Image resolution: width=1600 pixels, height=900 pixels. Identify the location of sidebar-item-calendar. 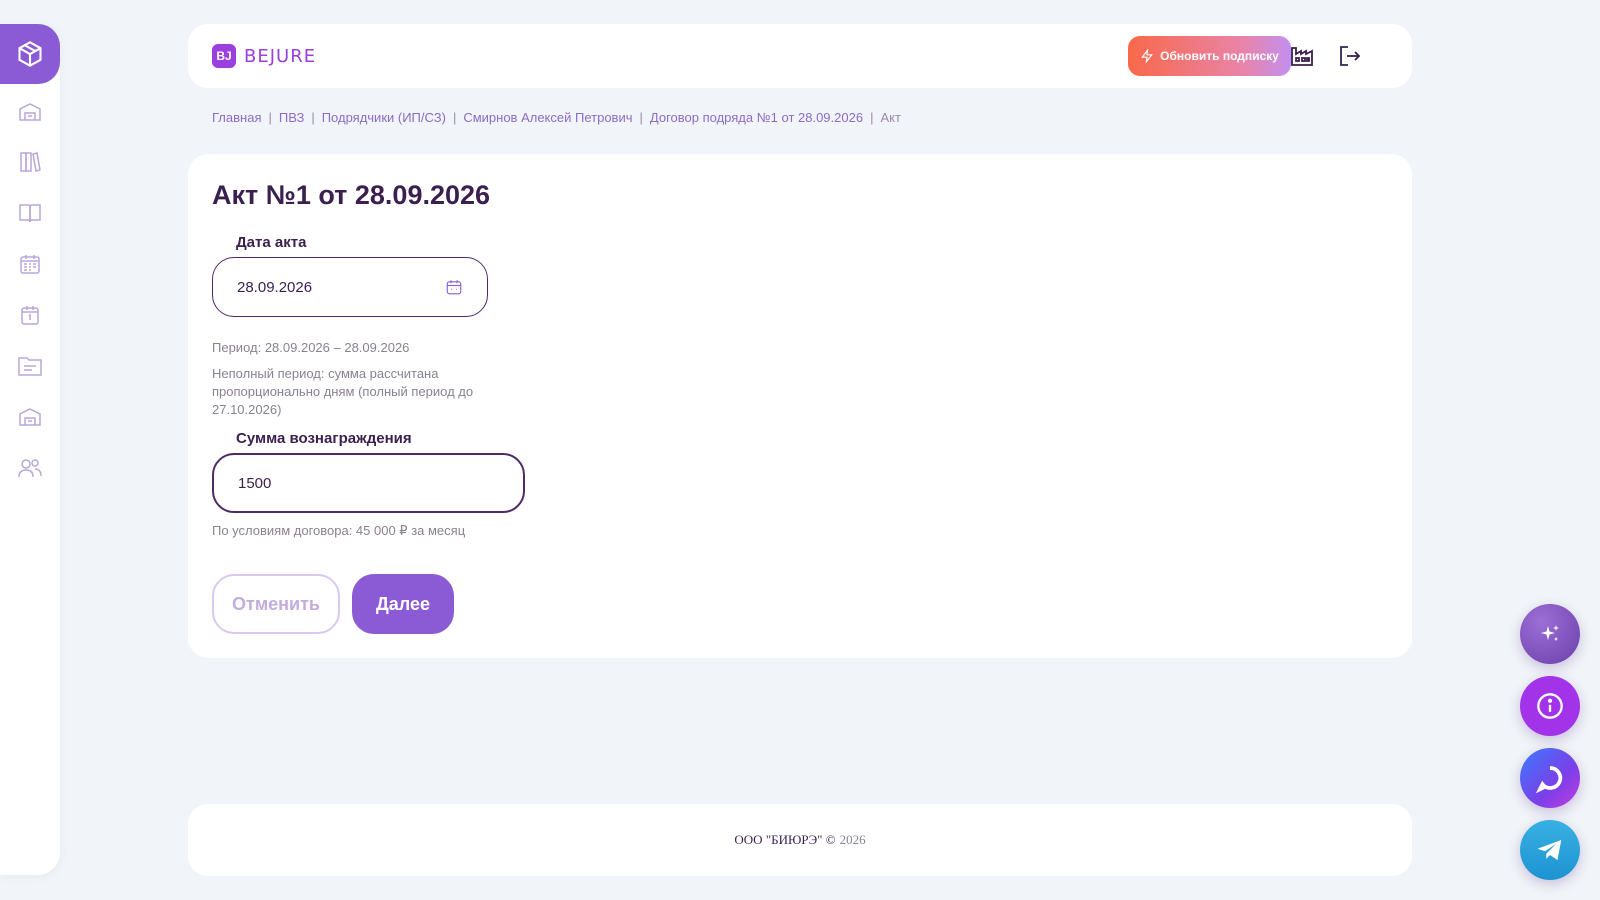
(30, 315).